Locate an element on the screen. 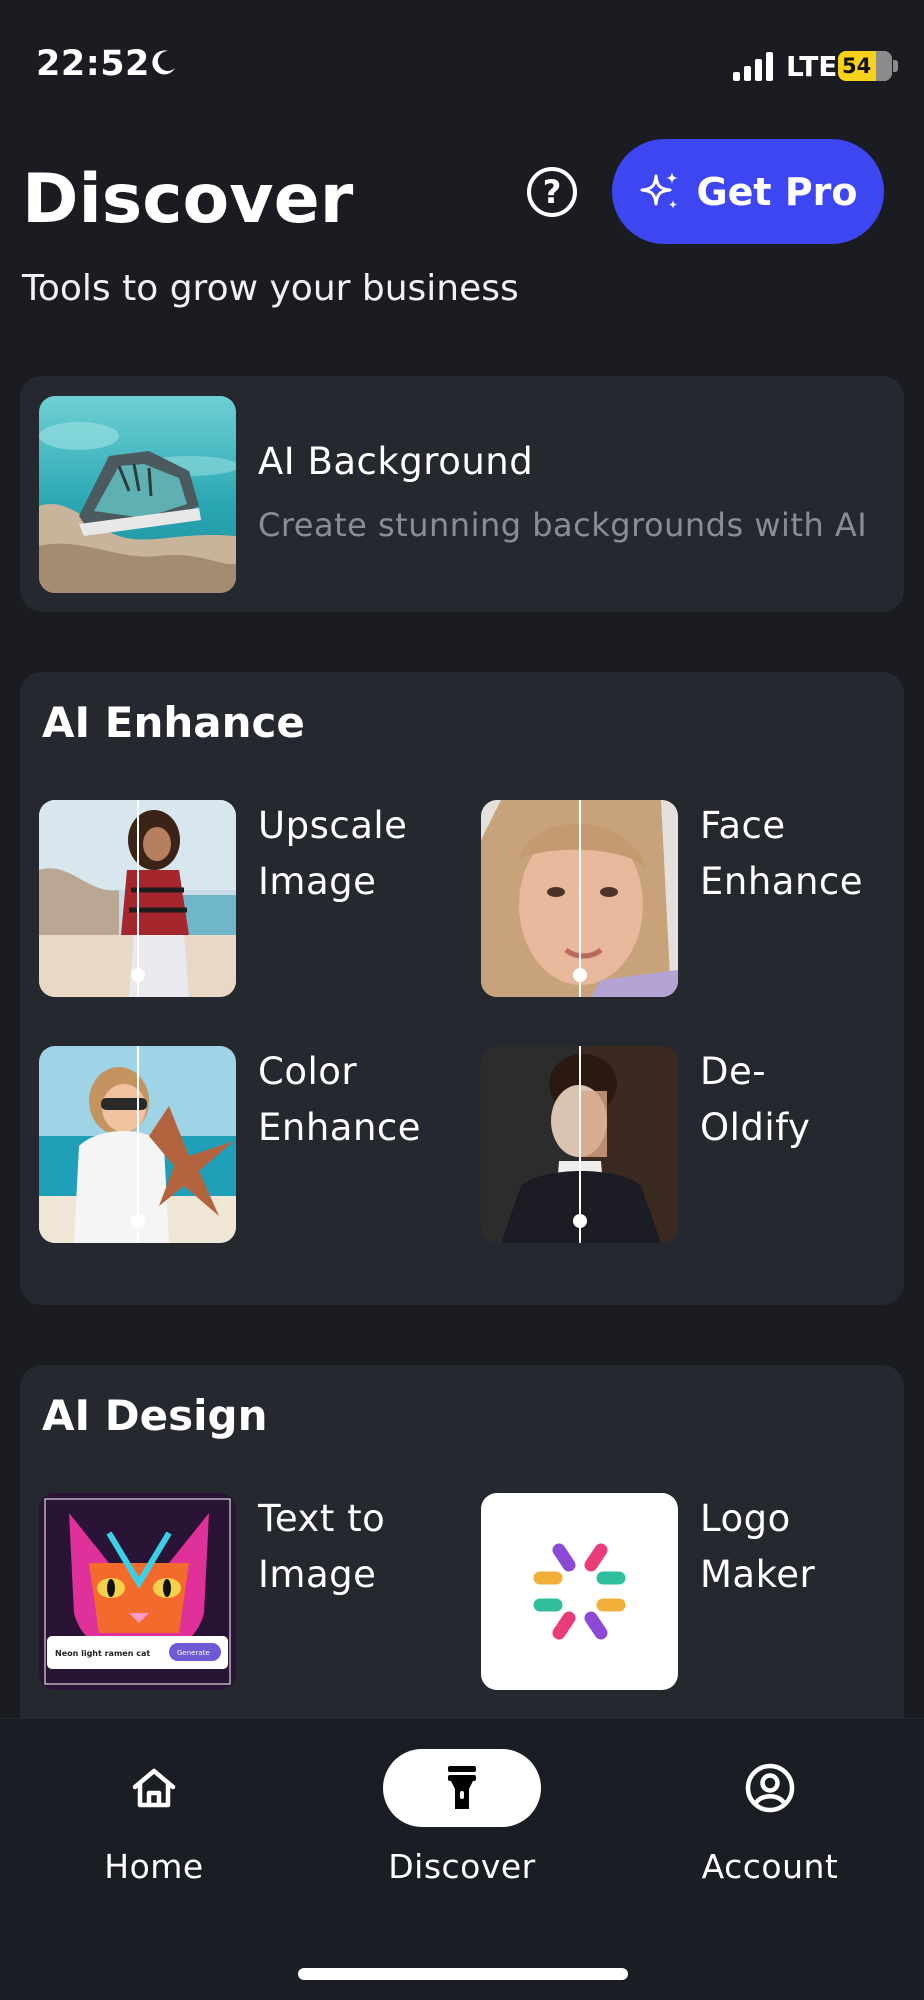  help-icon: ? is located at coordinates (552, 192).